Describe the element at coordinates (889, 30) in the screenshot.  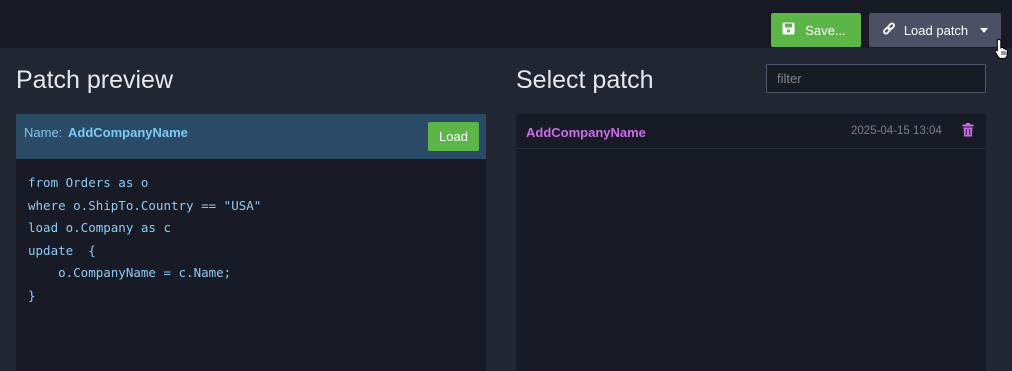
I see `link-icon` at that location.